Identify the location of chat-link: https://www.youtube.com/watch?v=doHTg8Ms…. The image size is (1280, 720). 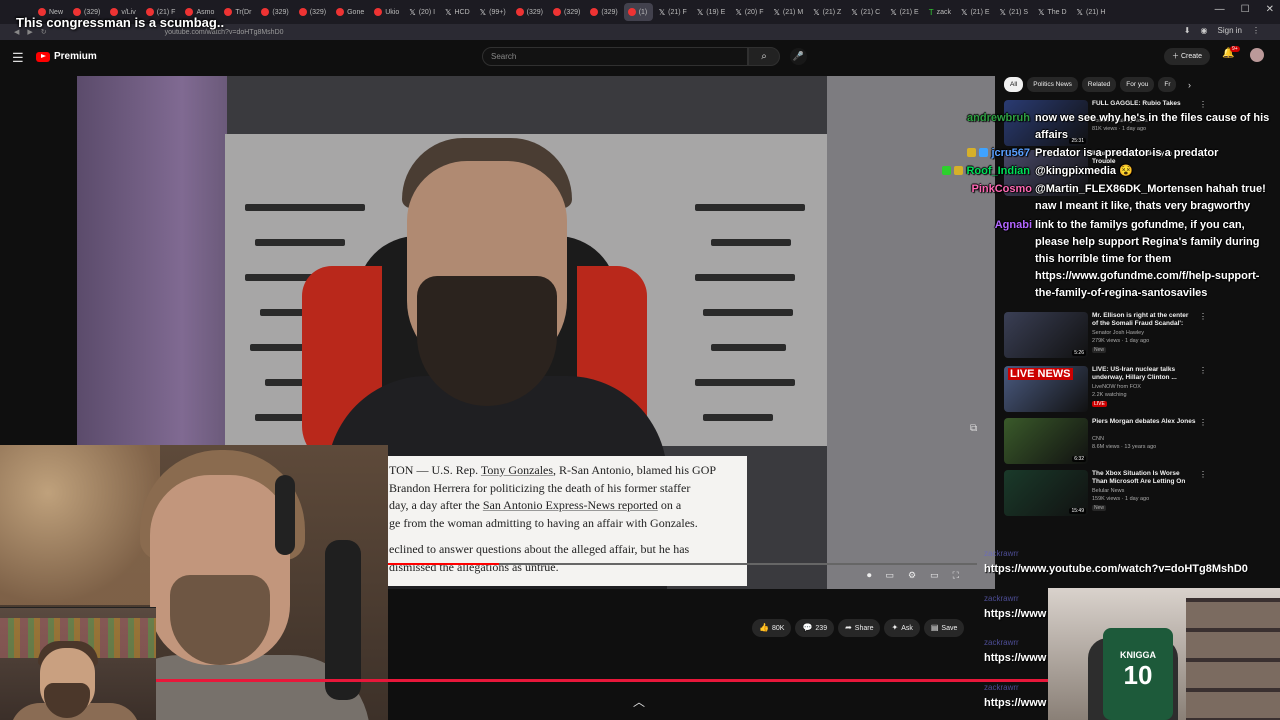
(1116, 569).